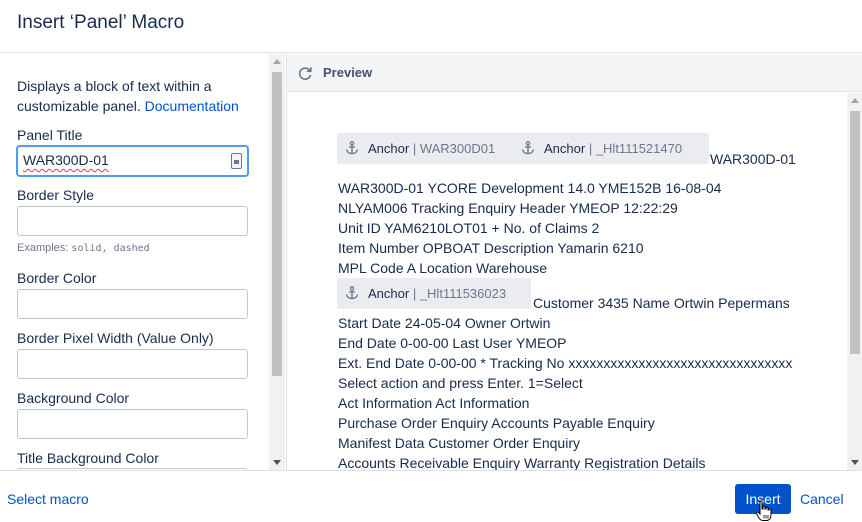  Describe the element at coordinates (431, 26) in the screenshot. I see `dialog-header: Insert ‘Panel’ Macro` at that location.